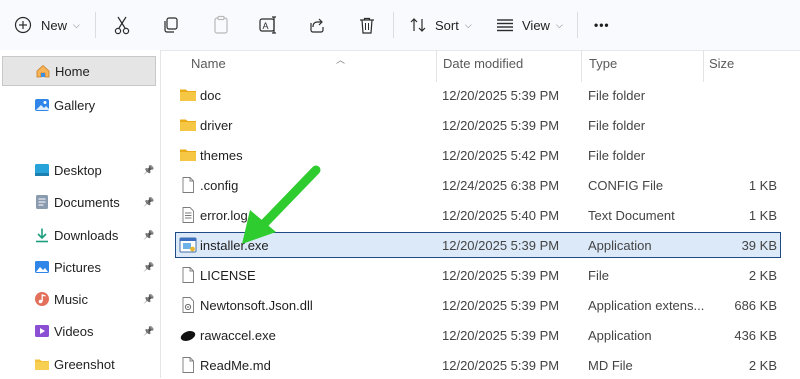 This screenshot has height=379, width=800. I want to click on share-icon, so click(317, 25).